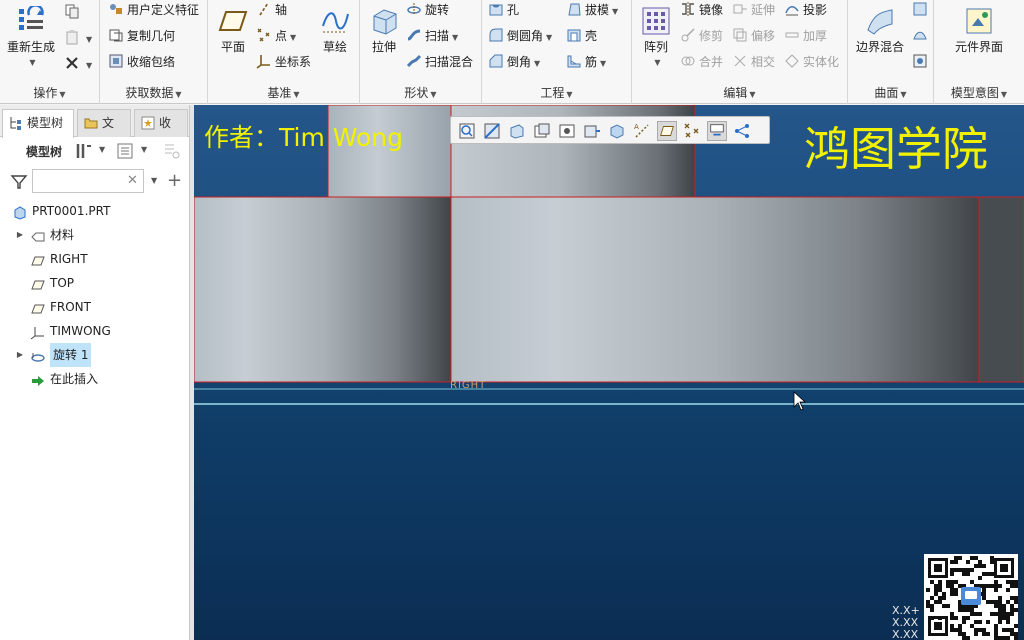 This screenshot has width=1024, height=640. Describe the element at coordinates (94, 259) in the screenshot. I see `tree-item: RIGHT` at that location.